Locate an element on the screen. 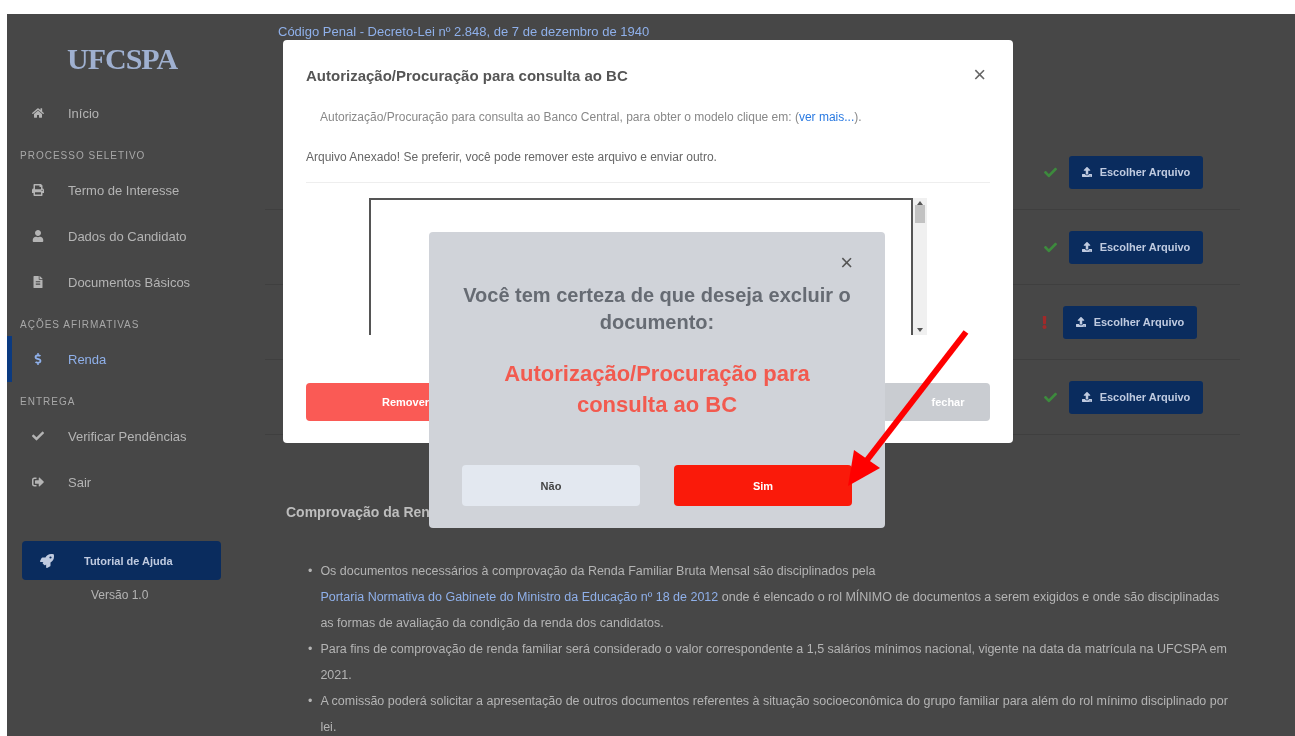 This screenshot has height=736, width=1295. logo: UFCSPA is located at coordinates (123, 59).